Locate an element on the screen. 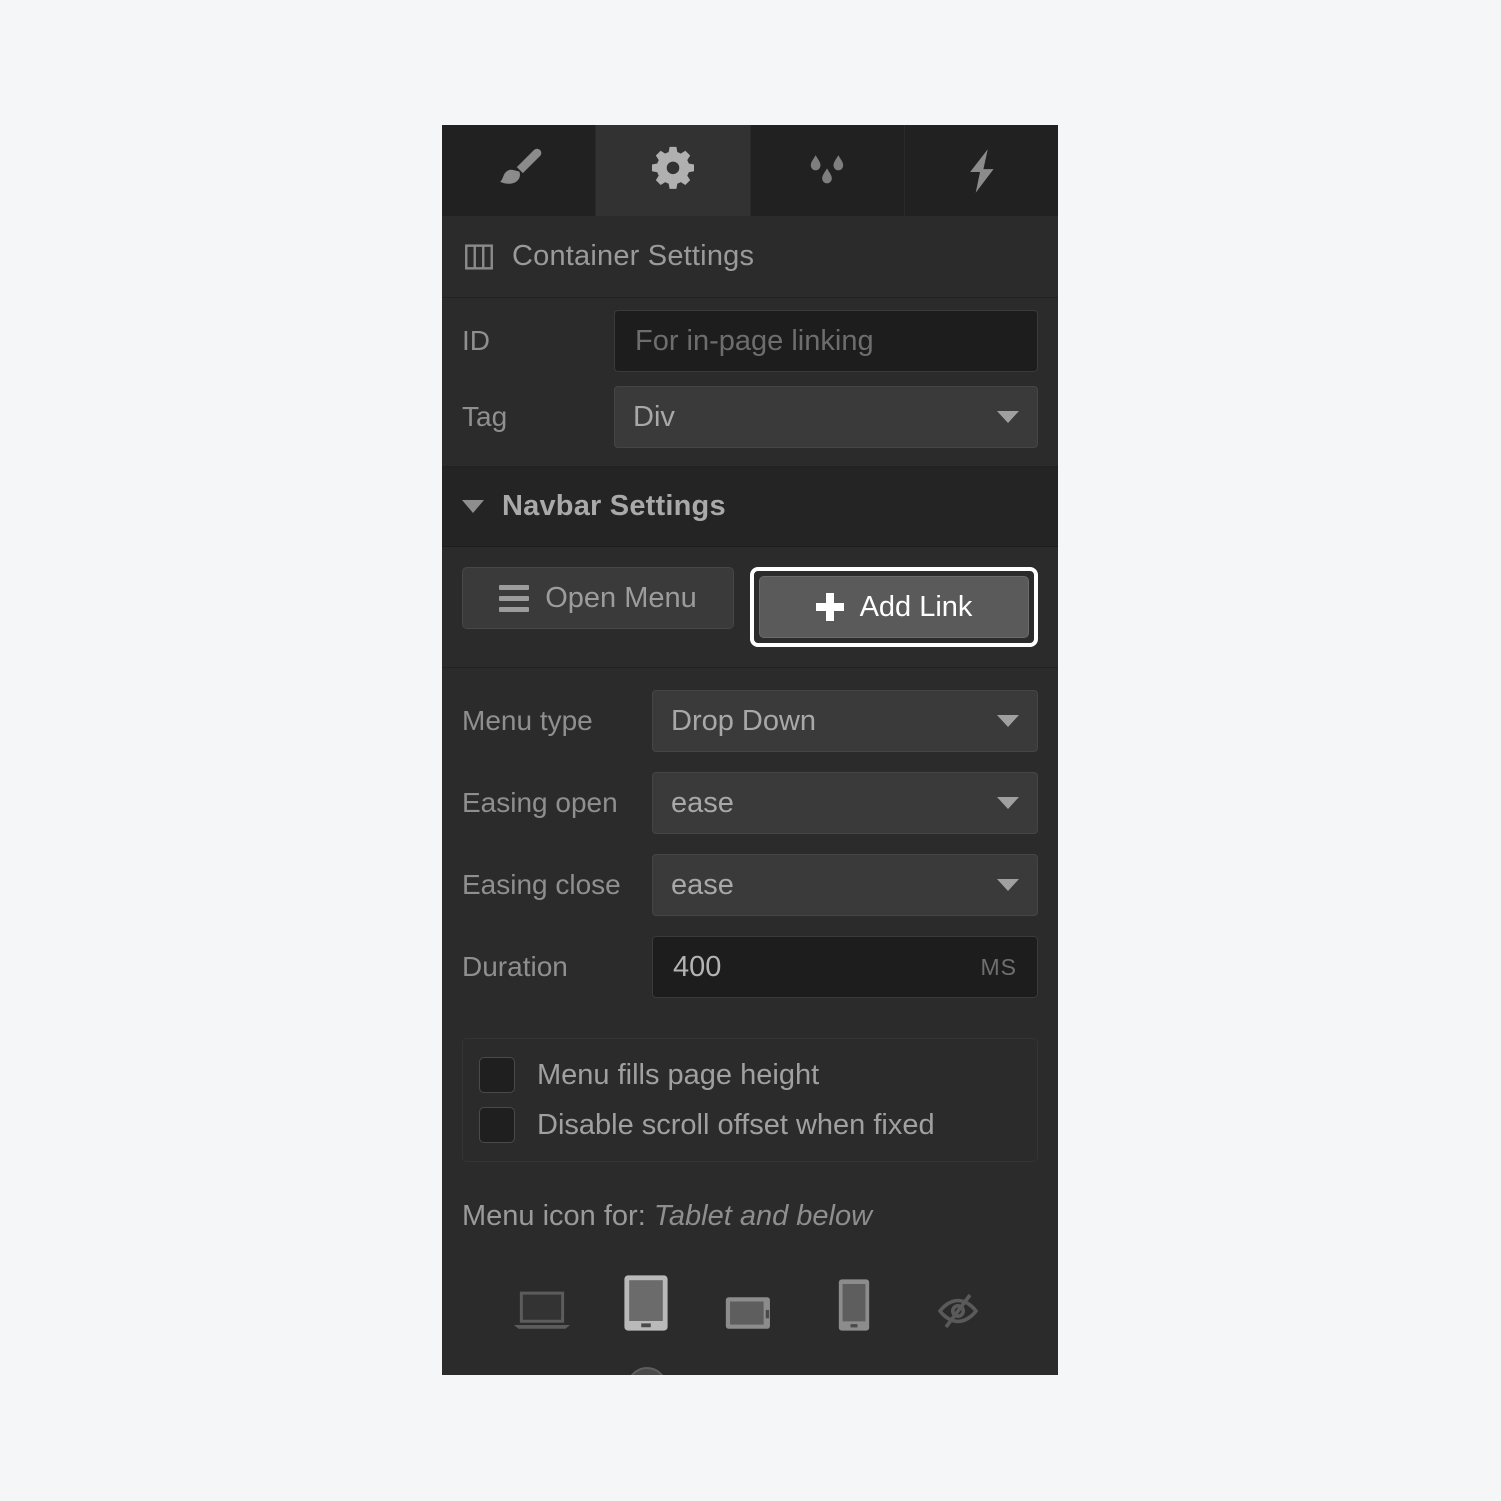 The image size is (1501, 1501). menu-icon-caption: Menu icon for: Tablet and below is located at coordinates (750, 1216).